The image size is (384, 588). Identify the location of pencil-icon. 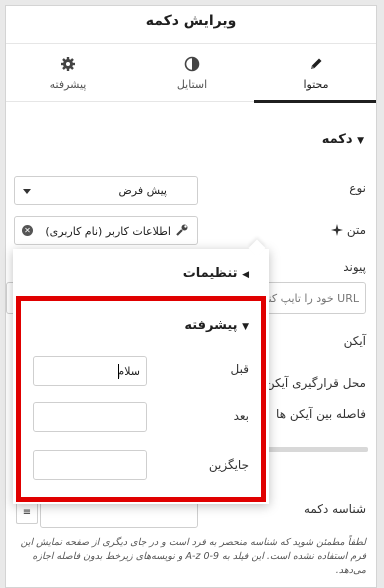
(315, 64).